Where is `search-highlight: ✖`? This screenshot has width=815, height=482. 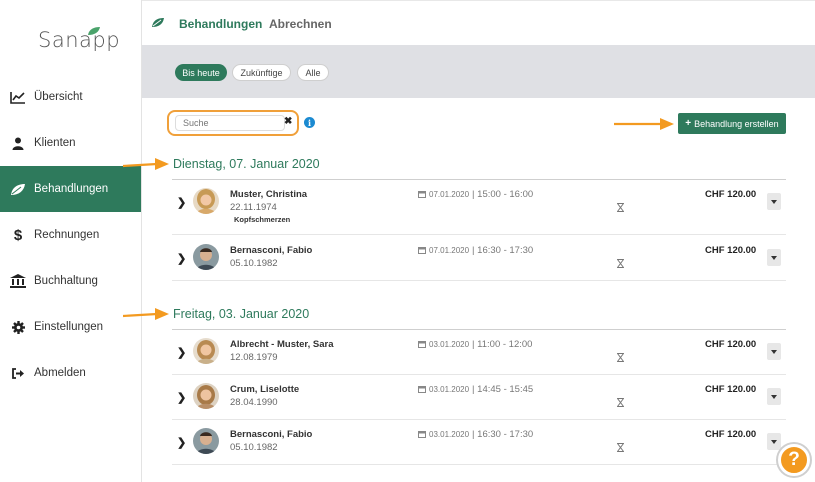
search-highlight: ✖ is located at coordinates (233, 123).